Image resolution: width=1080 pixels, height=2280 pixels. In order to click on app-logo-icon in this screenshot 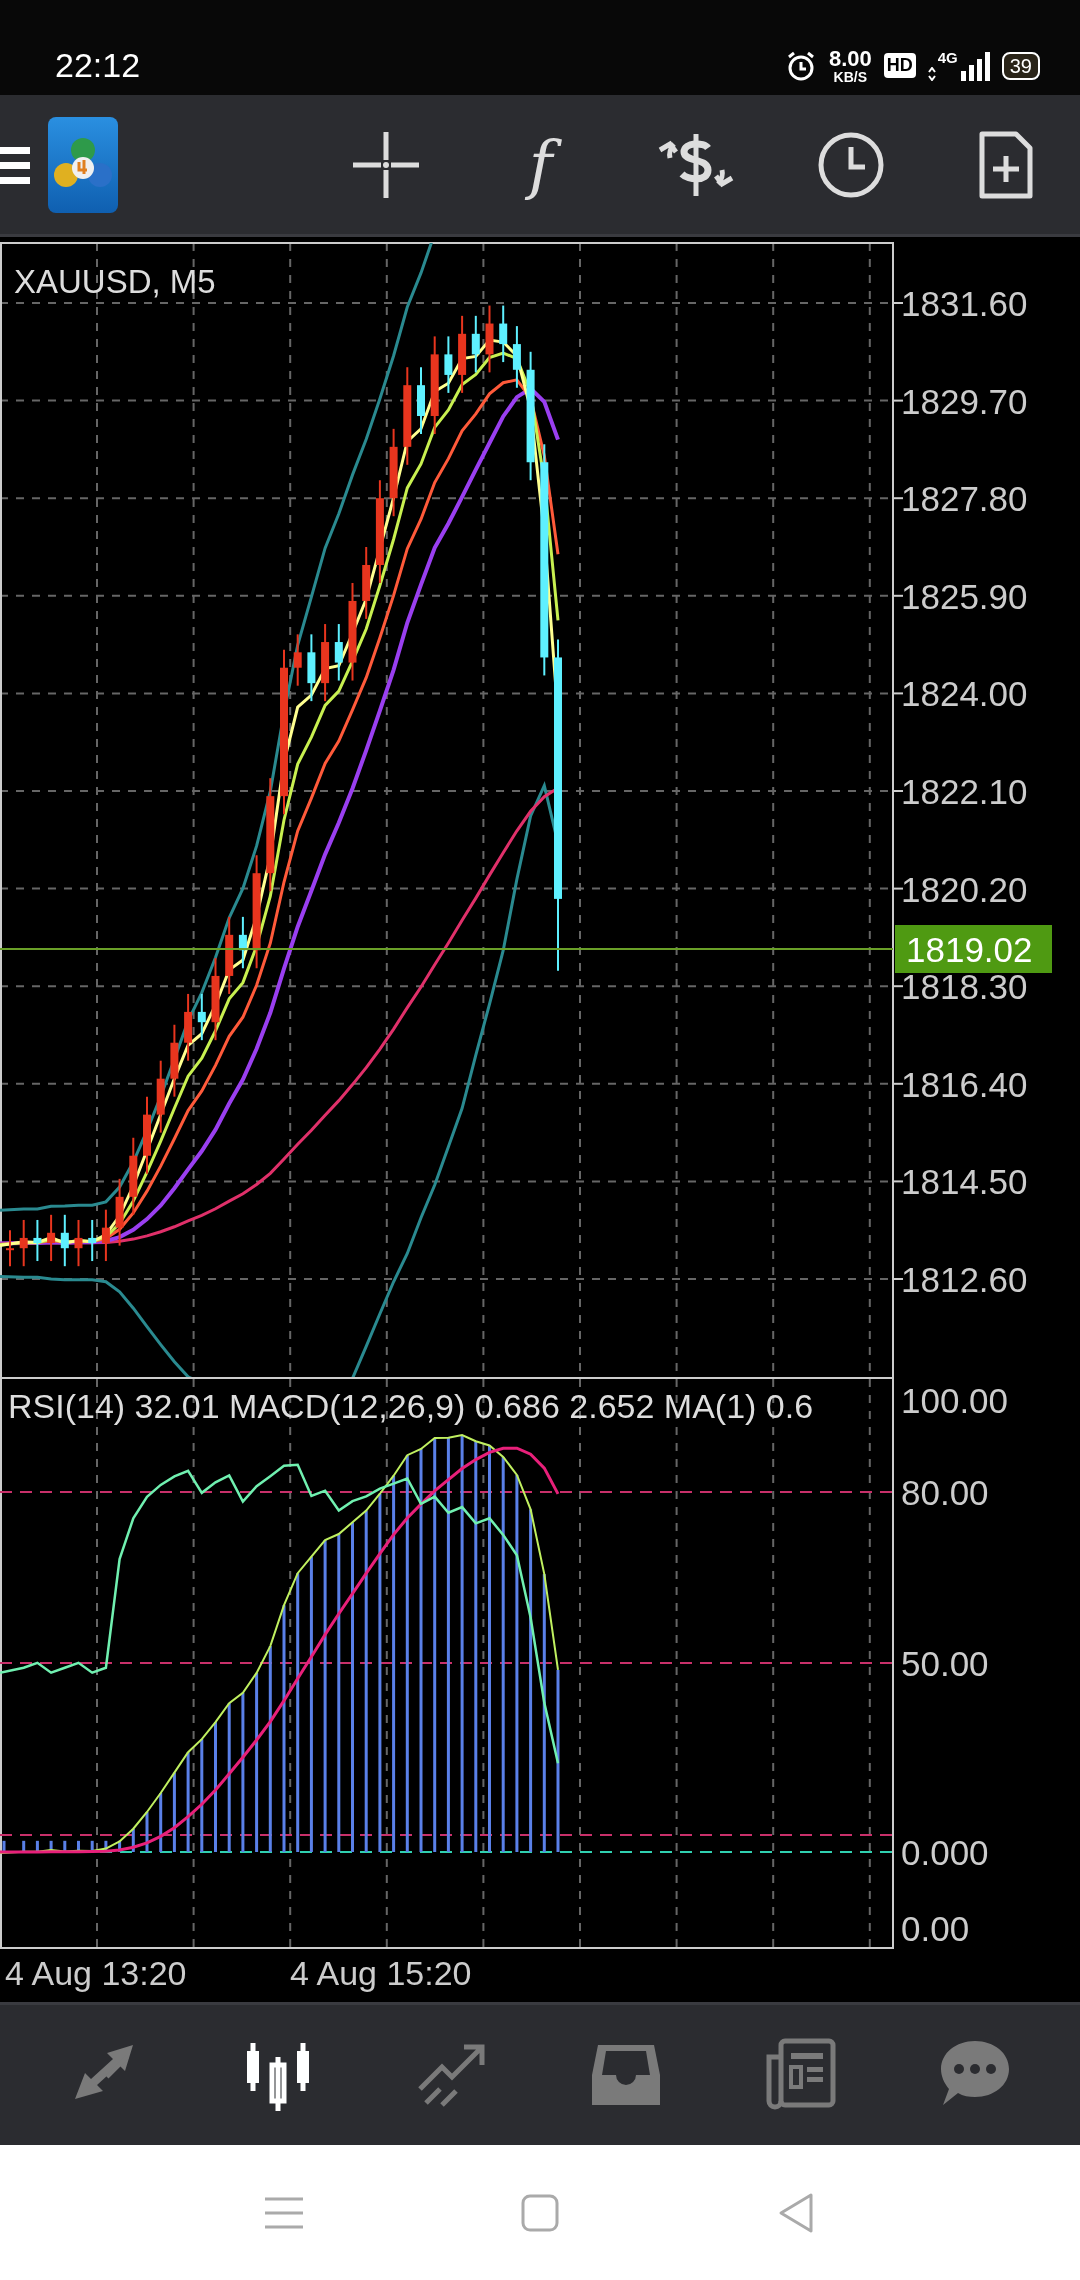, I will do `click(83, 164)`.